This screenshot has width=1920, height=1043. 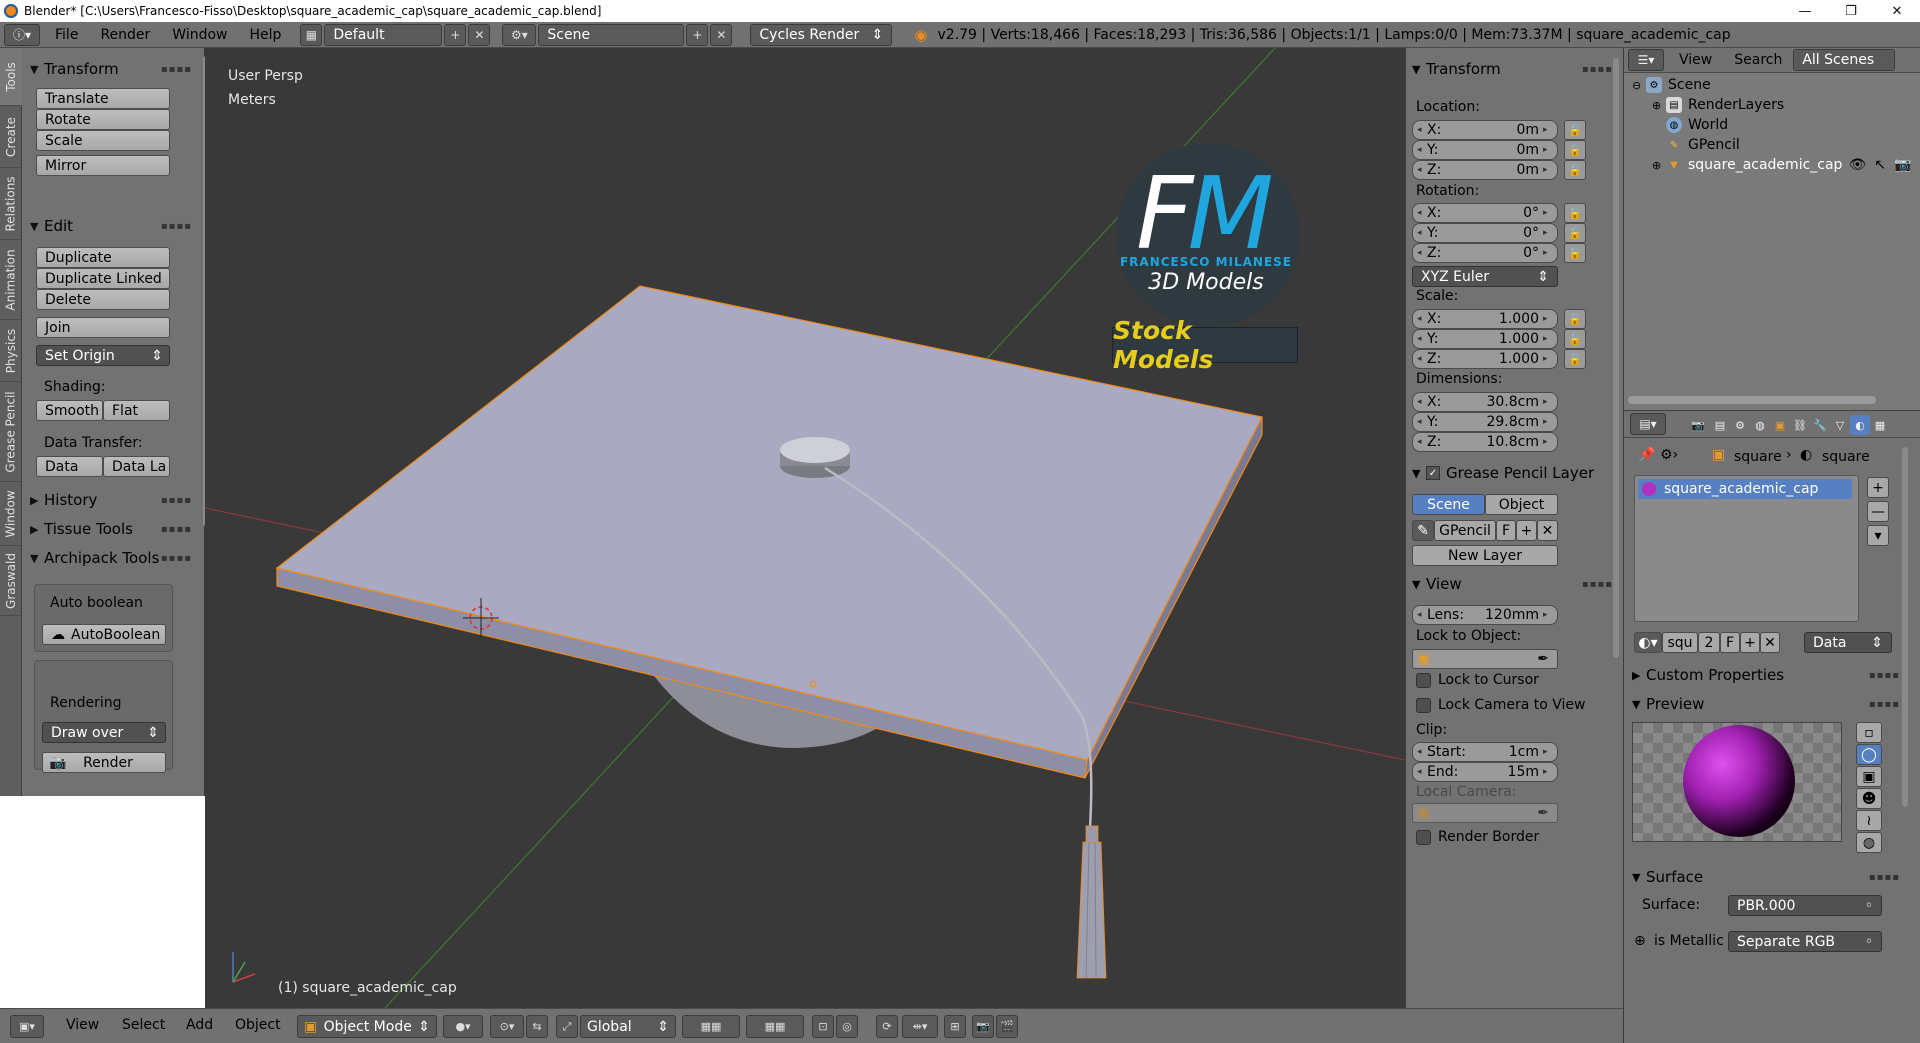 I want to click on join-button: Join, so click(x=103, y=327).